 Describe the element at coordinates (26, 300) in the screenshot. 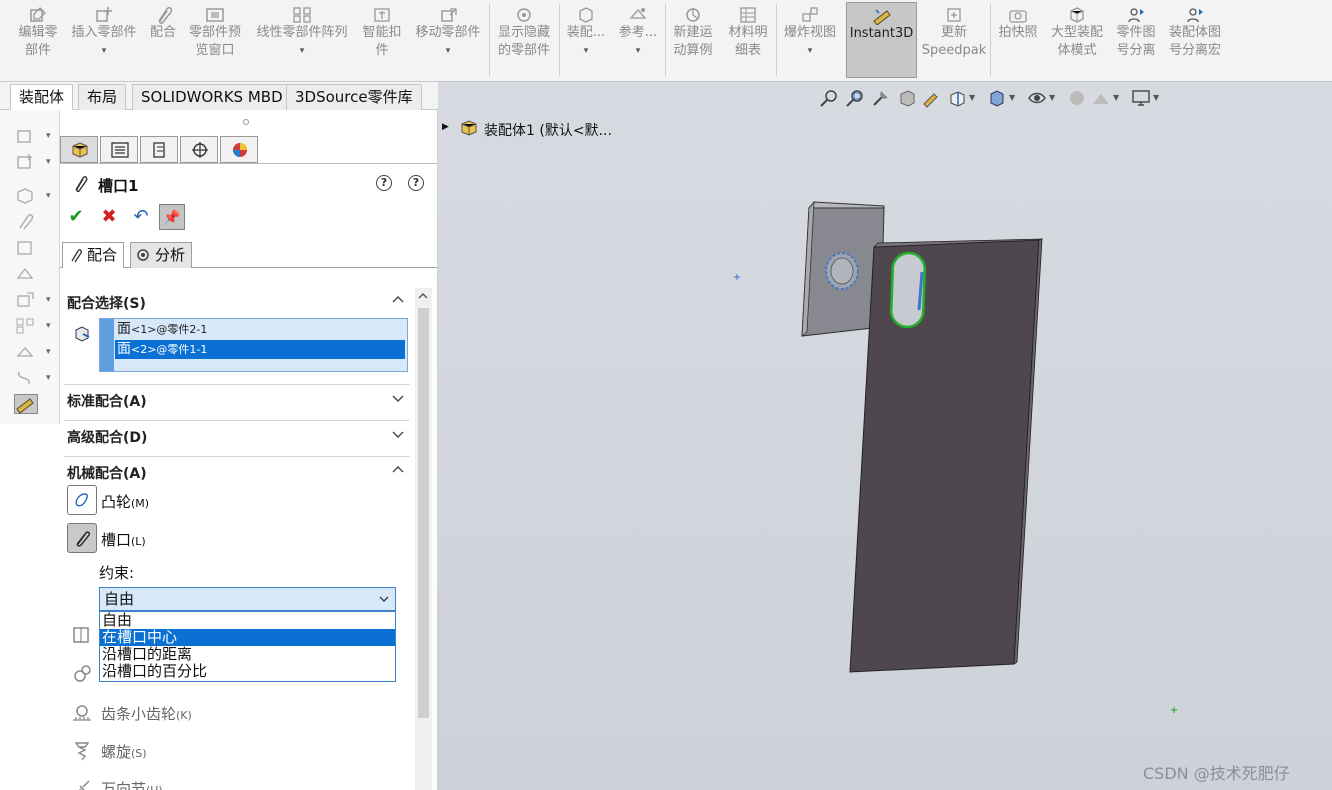

I see `move-tool` at that location.